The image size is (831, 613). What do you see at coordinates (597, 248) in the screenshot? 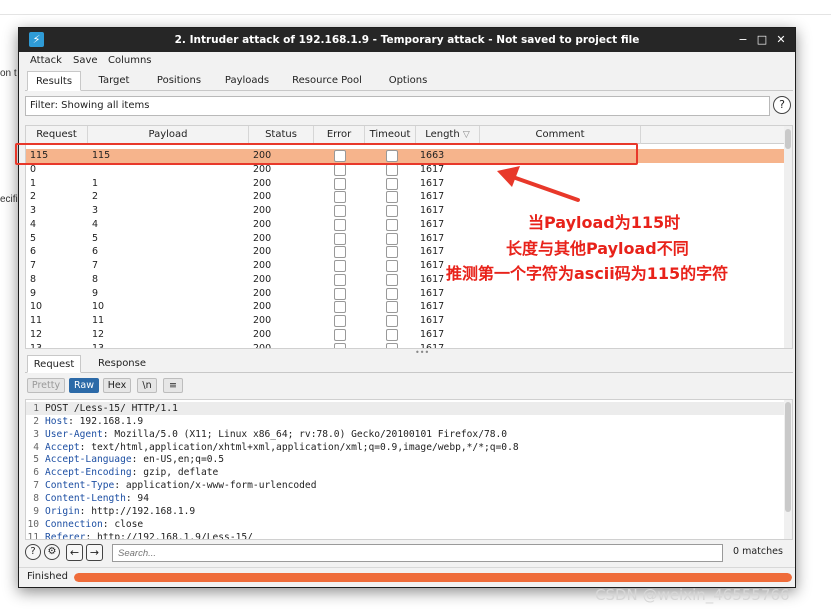
I see `annotation-line-2: 长度与其他Payload不同` at bounding box center [597, 248].